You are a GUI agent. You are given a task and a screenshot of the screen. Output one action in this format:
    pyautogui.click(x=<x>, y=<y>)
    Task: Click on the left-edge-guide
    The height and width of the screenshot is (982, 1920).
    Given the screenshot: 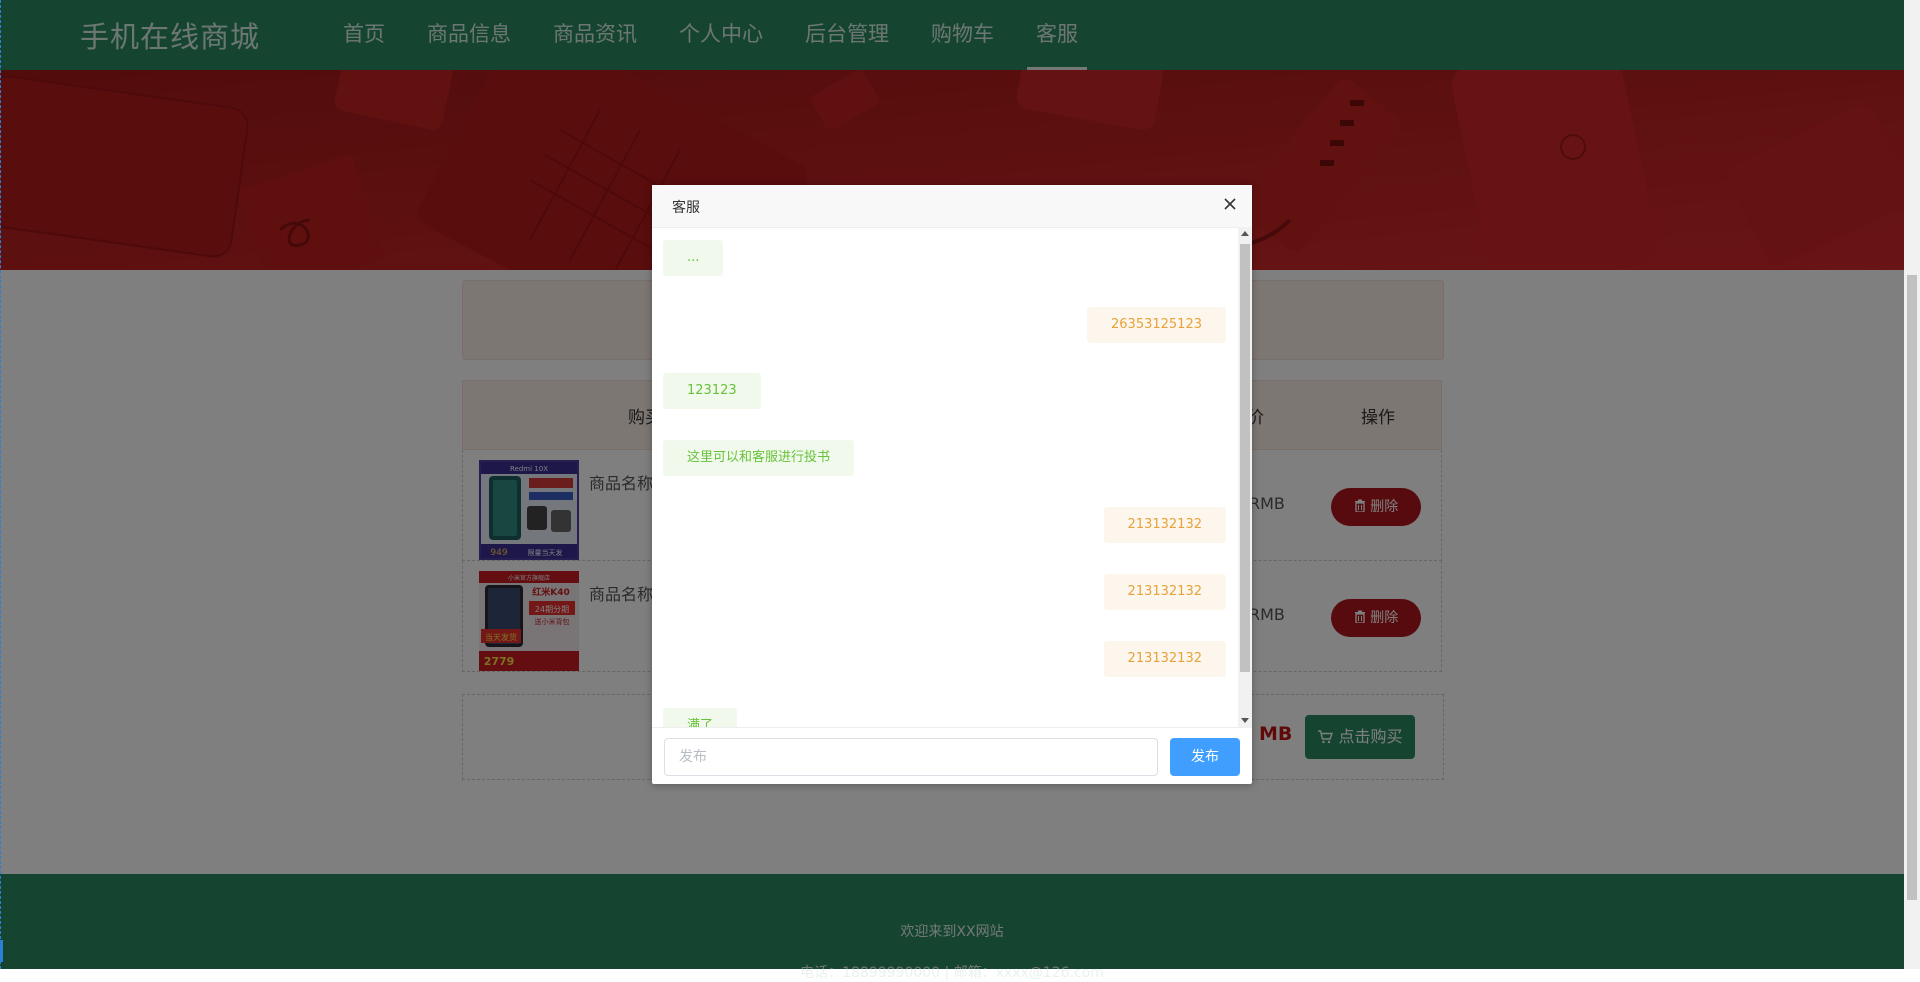 What is the action you would take?
    pyautogui.click(x=0, y=484)
    